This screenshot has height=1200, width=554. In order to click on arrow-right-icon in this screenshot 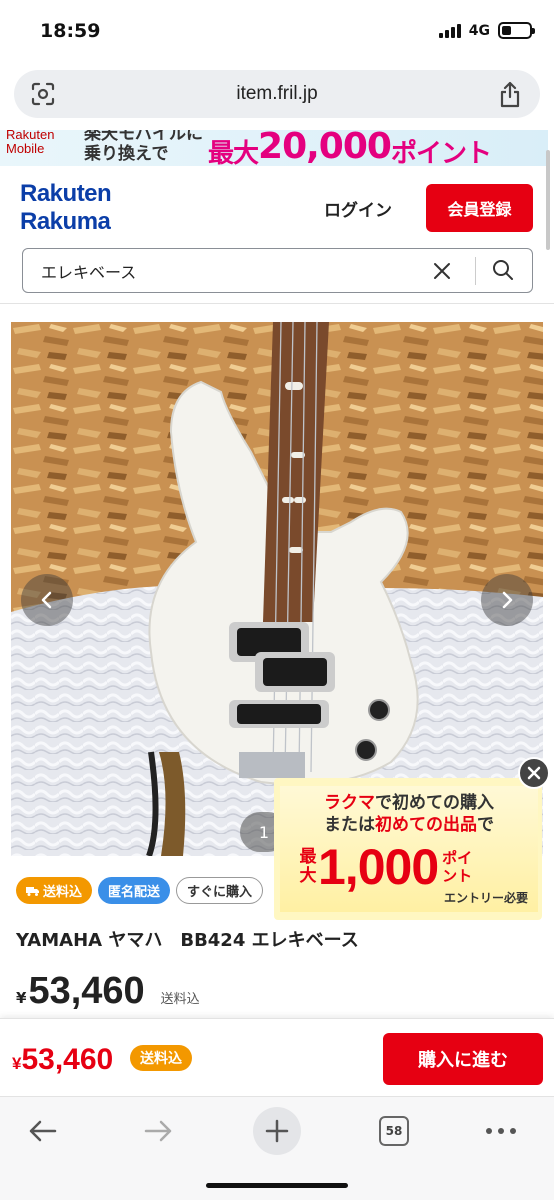, I will do `click(158, 1131)`.